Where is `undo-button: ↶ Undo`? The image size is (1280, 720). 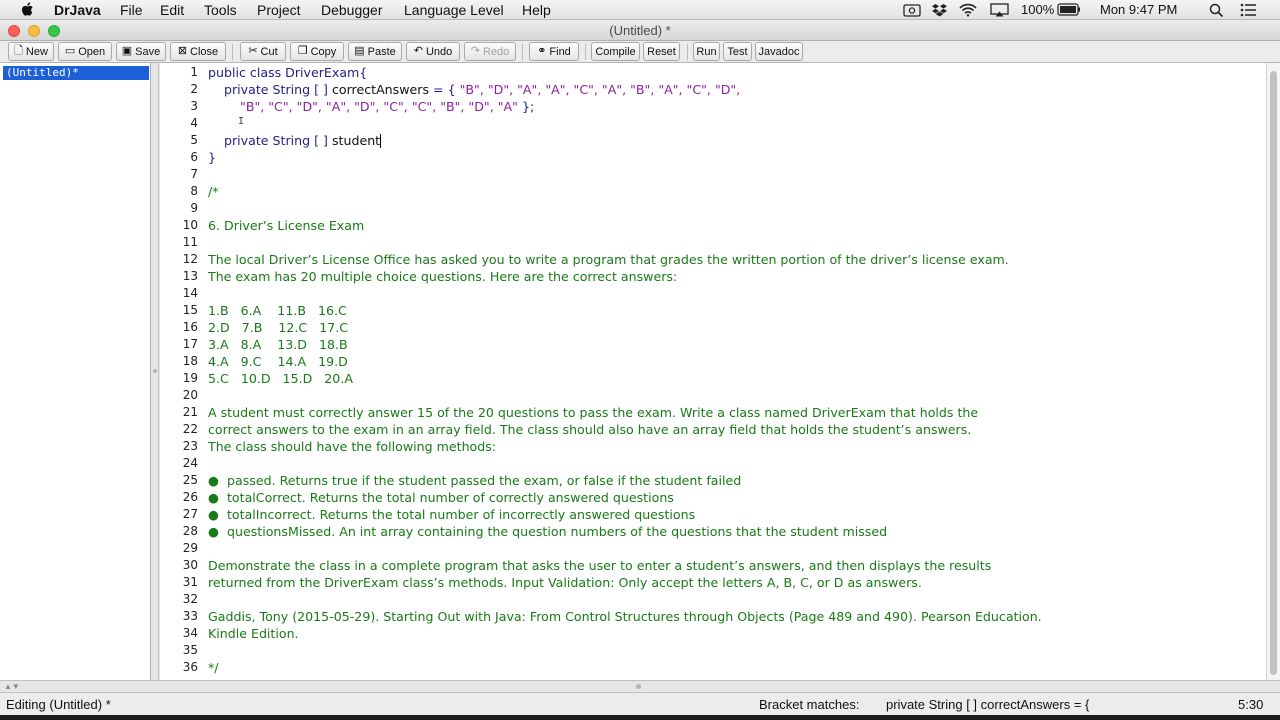 undo-button: ↶ Undo is located at coordinates (433, 51).